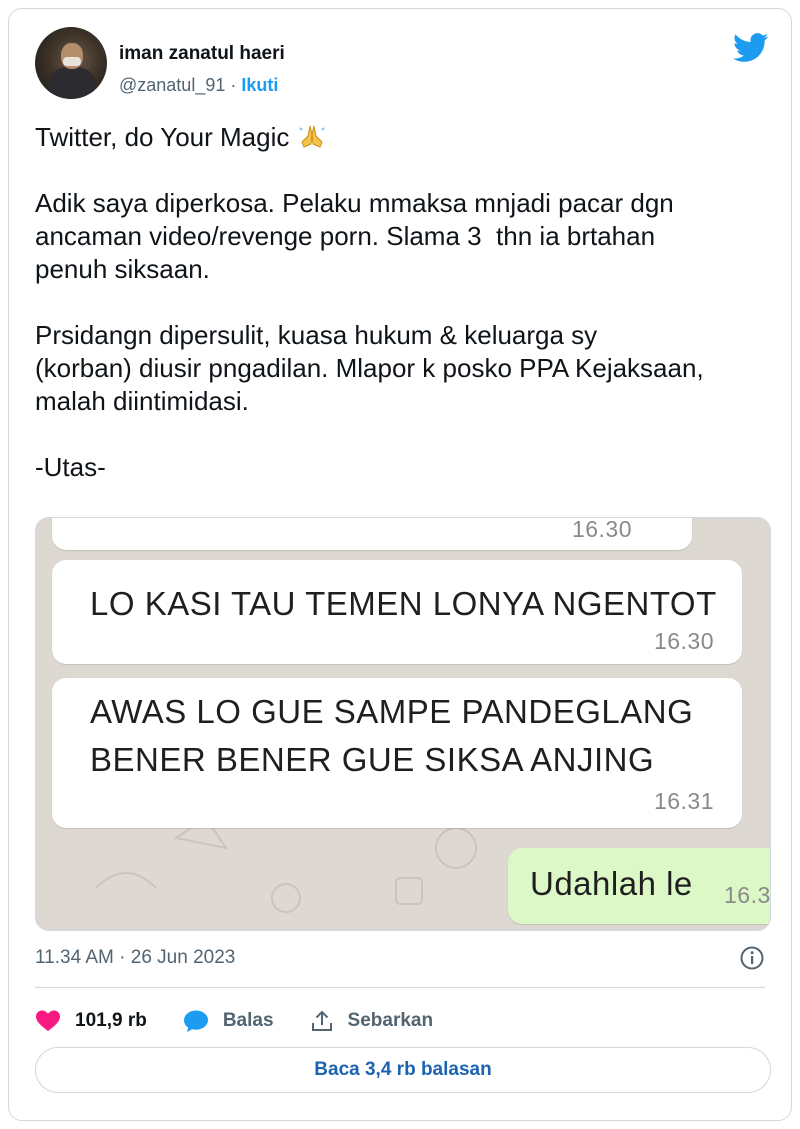 The width and height of the screenshot is (800, 1129). I want to click on like-button: 101,9 rb, so click(91, 1021).